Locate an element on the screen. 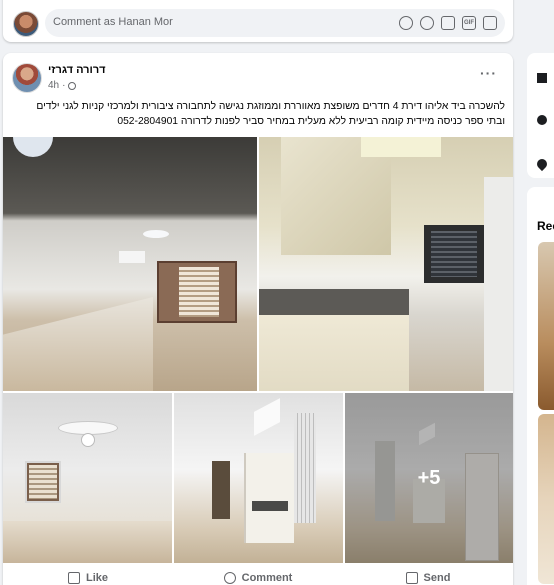 This screenshot has height=585, width=554. recommendations-card: Rec is located at coordinates (540, 386).